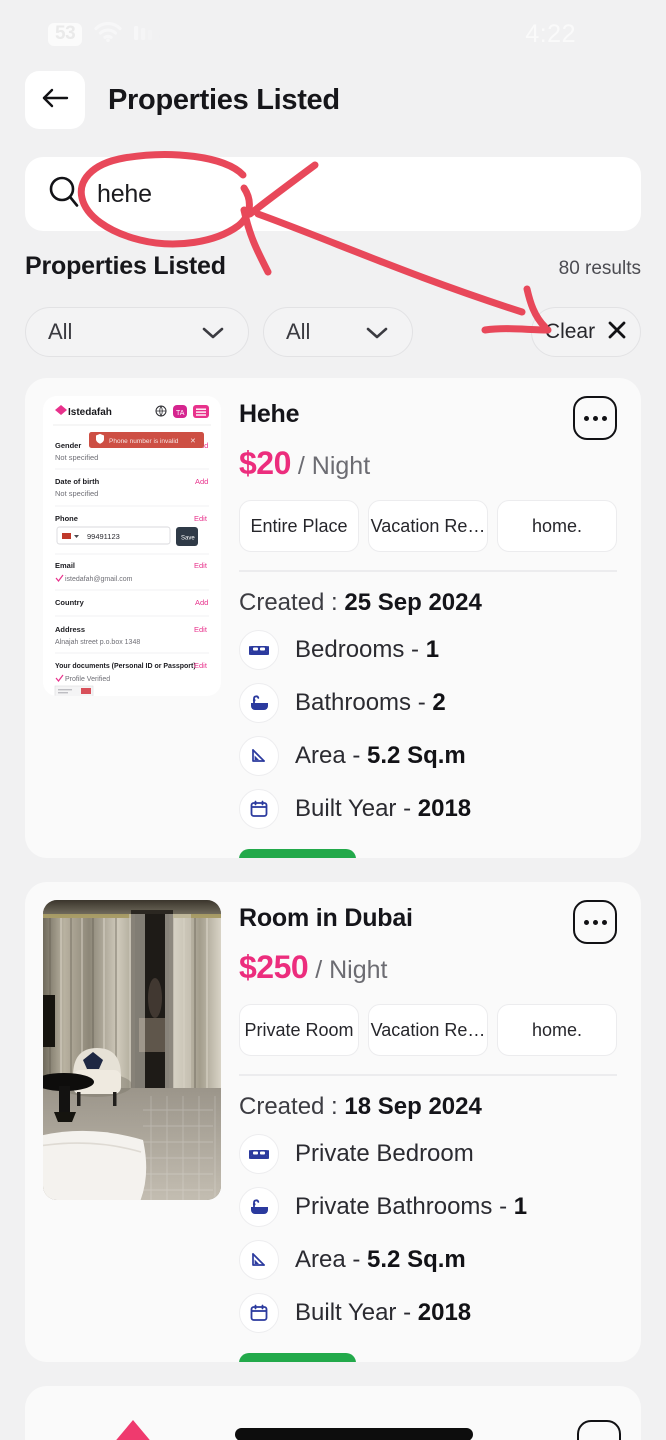  I want to click on svg-text: Email, so click(65, 565).